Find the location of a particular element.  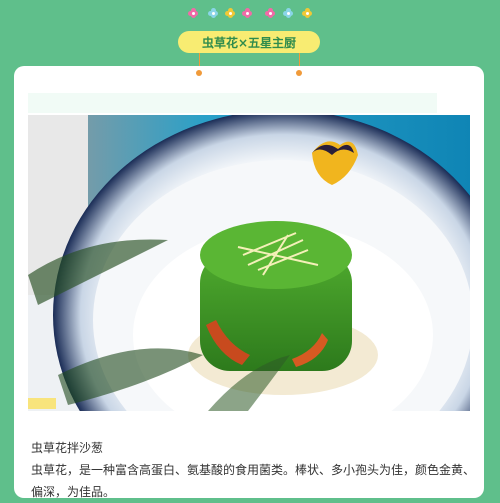

banner-pill: 虫草花×五星主厨 is located at coordinates (249, 42).